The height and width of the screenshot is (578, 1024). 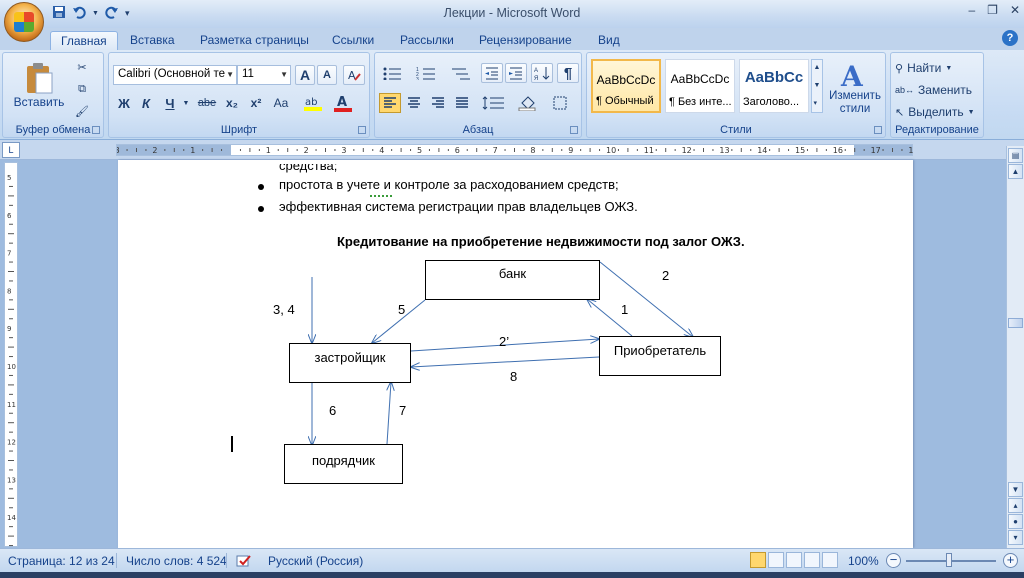 I want to click on scroll-down-icon: ▼, so click(x=1015, y=489).